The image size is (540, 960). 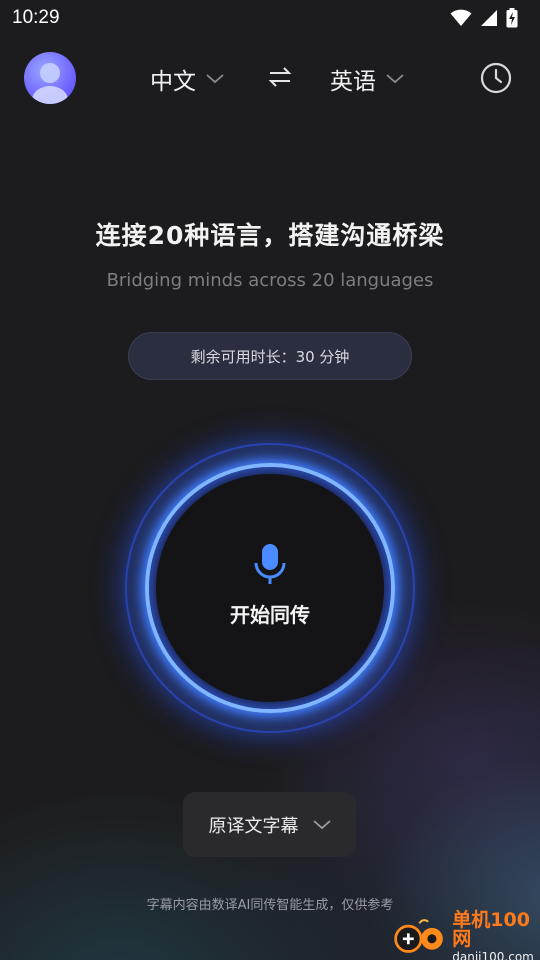 I want to click on hero-title: 连接20种语言，搭建沟通桥梁, so click(x=270, y=235).